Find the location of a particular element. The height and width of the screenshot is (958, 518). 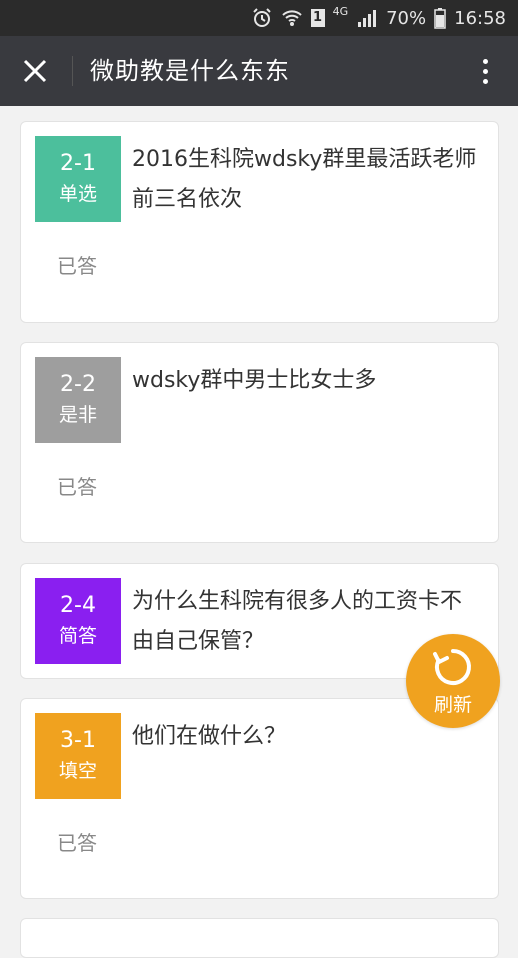

signal-icon is located at coordinates (367, 18).